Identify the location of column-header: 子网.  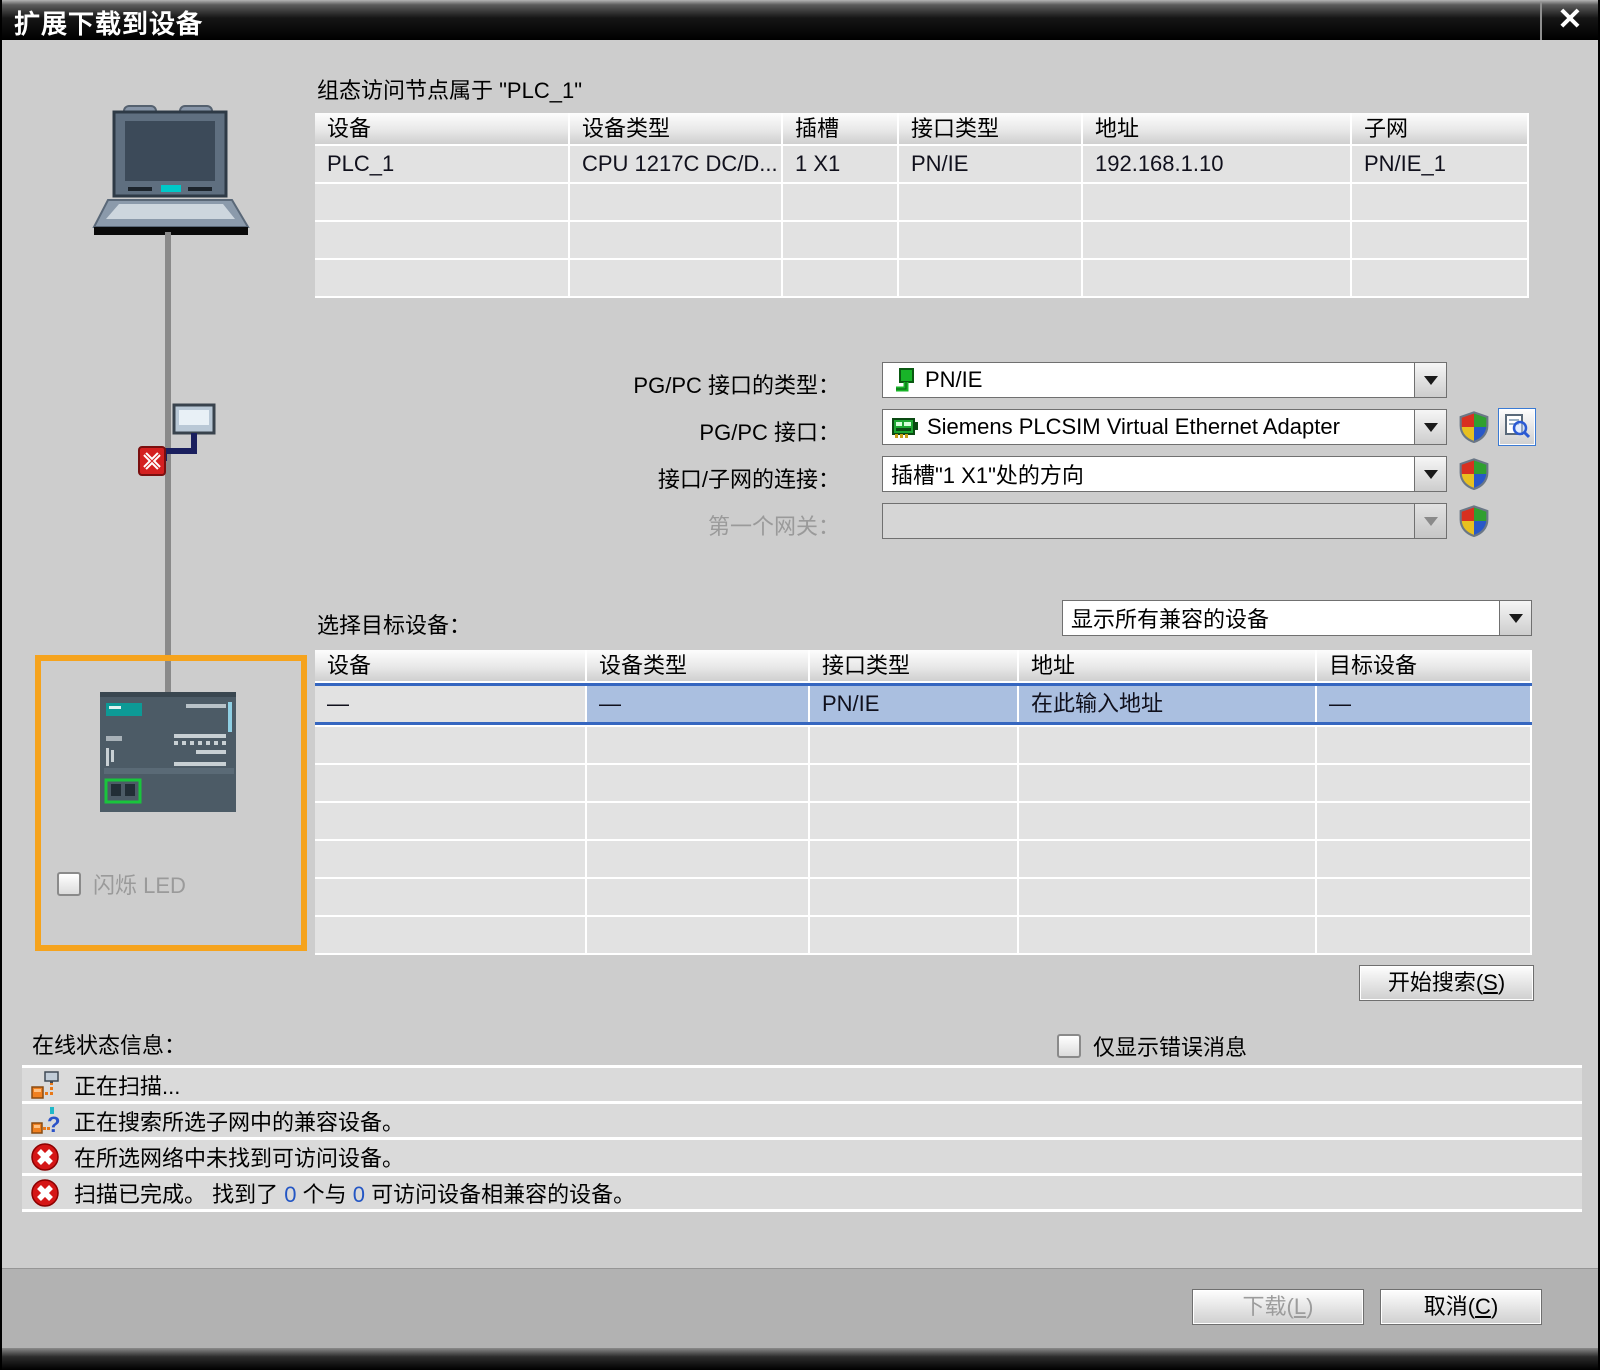
(1439, 128).